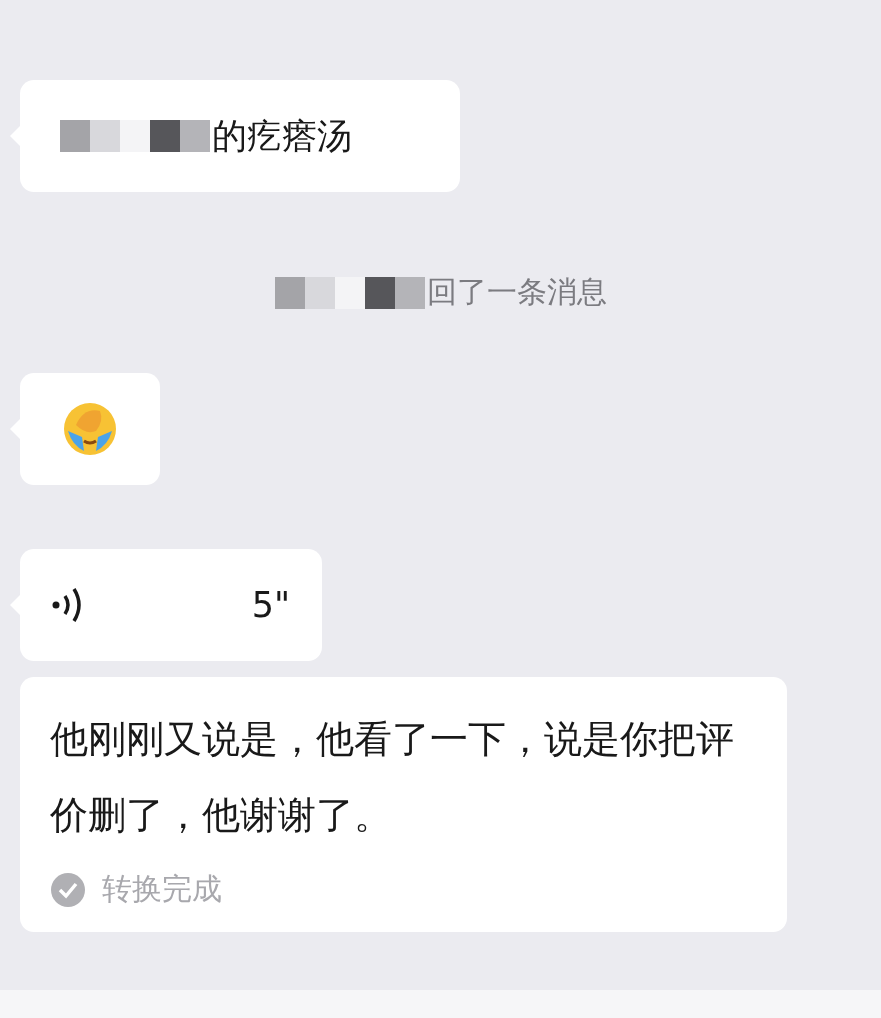 The height and width of the screenshot is (1018, 881). I want to click on recall-notice: 回了一条消息, so click(516, 292).